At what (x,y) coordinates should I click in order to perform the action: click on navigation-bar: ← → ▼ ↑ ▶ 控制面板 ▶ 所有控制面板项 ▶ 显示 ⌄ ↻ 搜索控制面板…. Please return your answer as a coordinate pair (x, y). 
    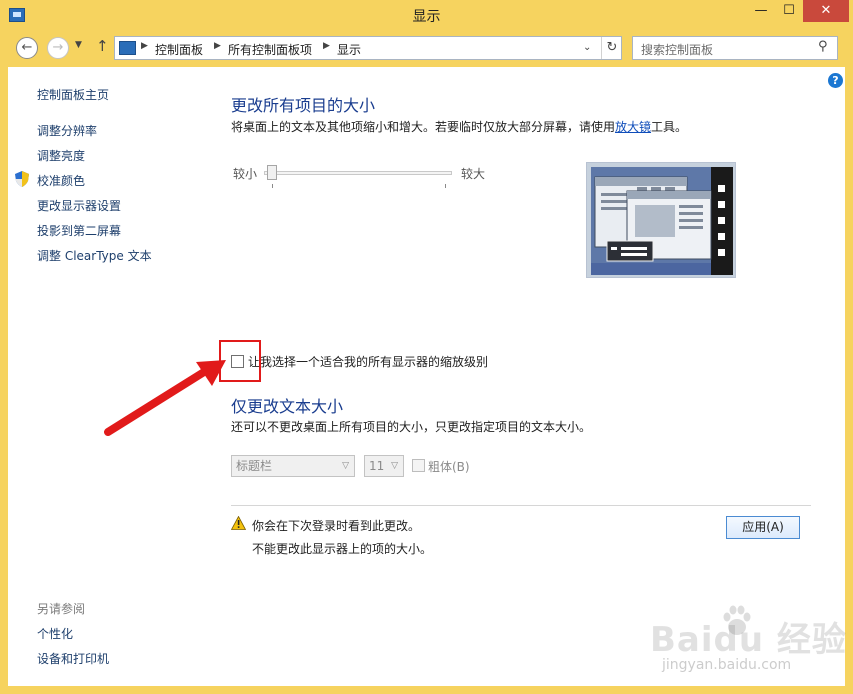
    Looking at the image, I should click on (426, 49).